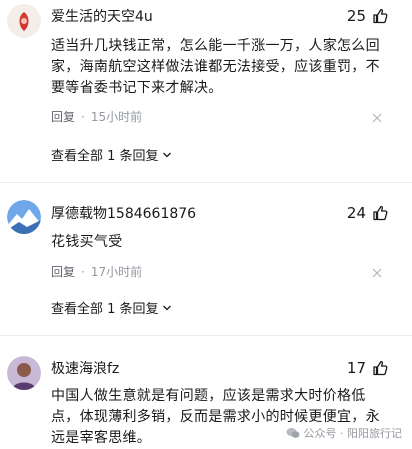 The height and width of the screenshot is (449, 412). What do you see at coordinates (353, 433) in the screenshot?
I see `watermark-text: 公众号 · 阳阳旅行记` at bounding box center [353, 433].